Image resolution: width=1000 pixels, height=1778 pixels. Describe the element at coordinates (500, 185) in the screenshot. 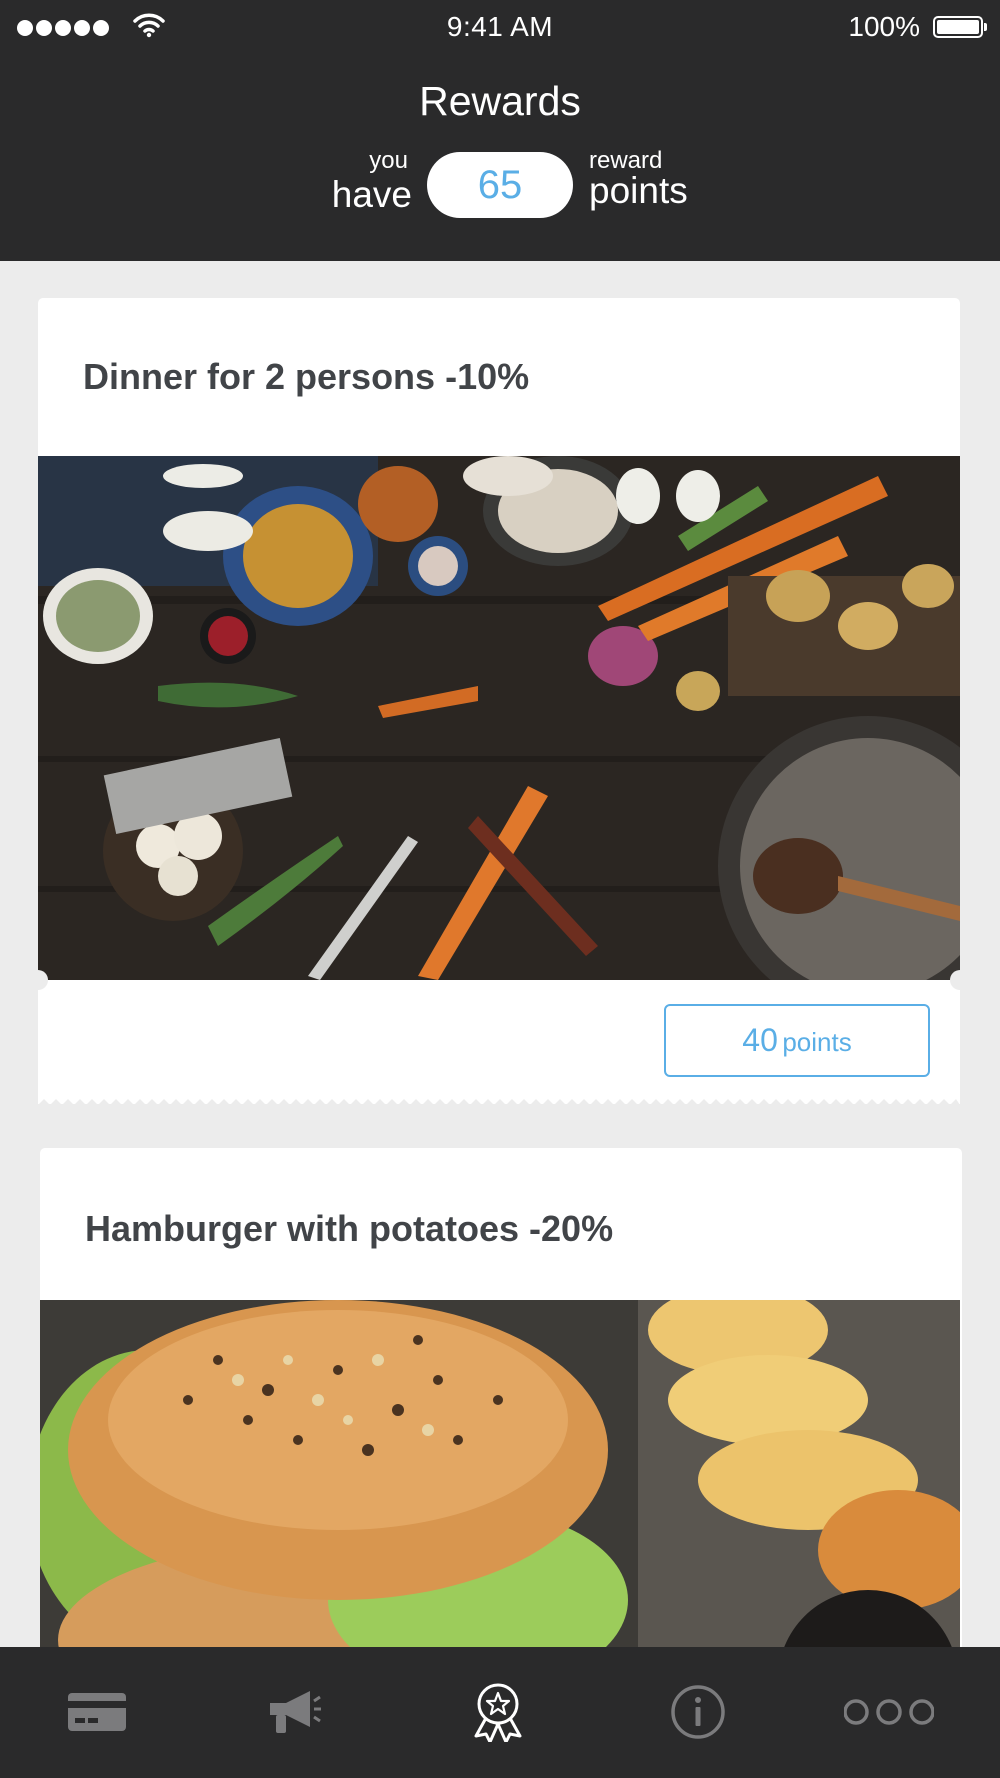

I see `points-balance-badge: 65` at that location.